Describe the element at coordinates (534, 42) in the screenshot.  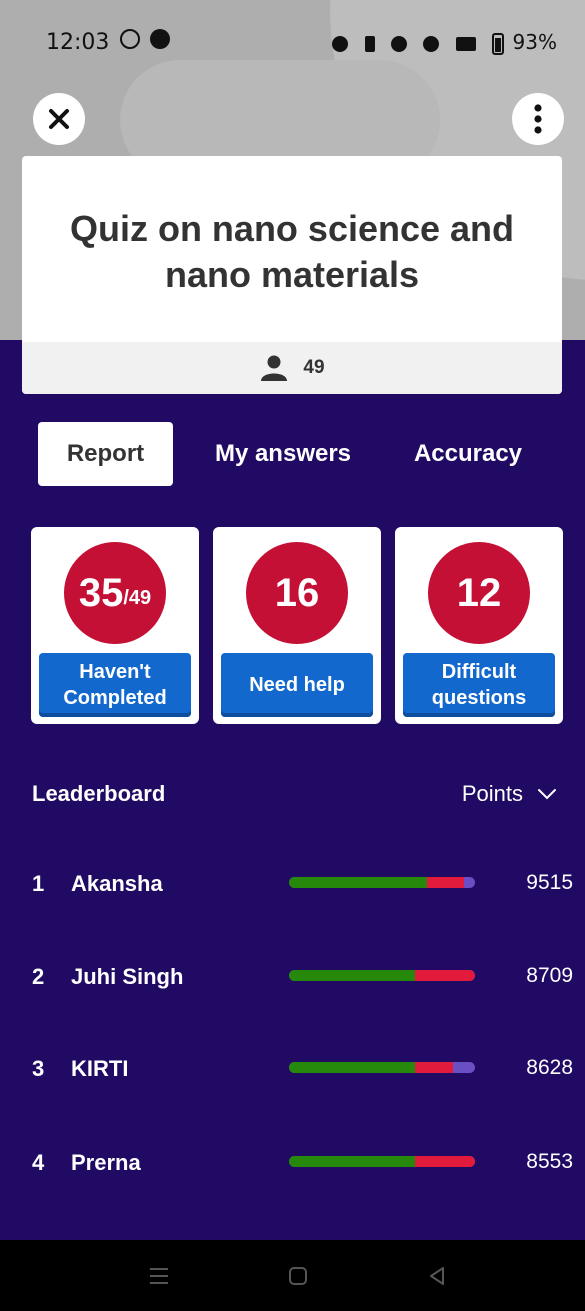
I see `battery-level: 93%` at that location.